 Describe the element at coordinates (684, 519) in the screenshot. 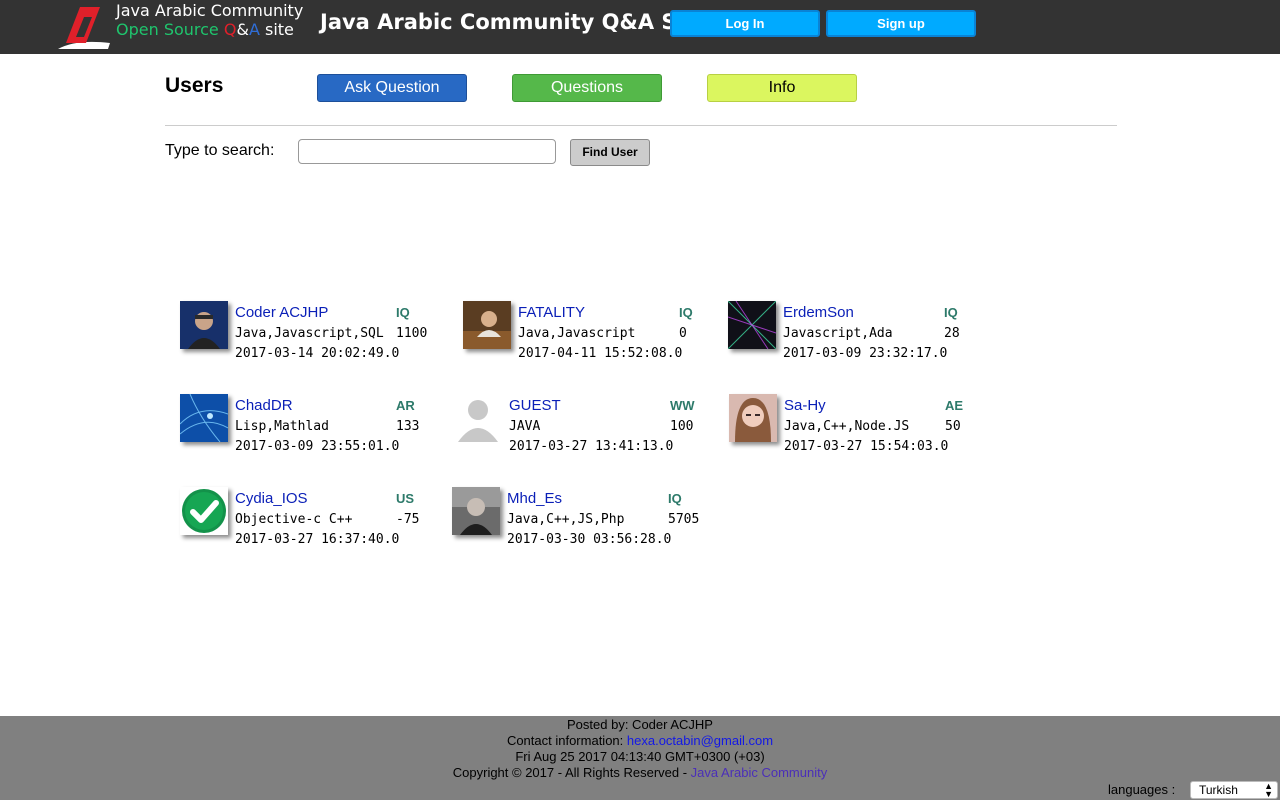

I see `user-reputation: 5705` at that location.